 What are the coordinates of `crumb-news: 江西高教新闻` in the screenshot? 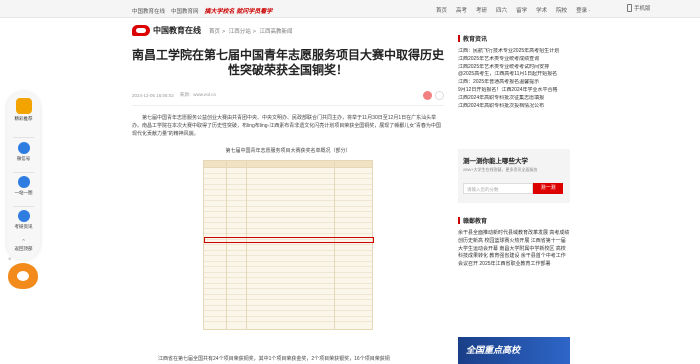 It's located at (276, 32).